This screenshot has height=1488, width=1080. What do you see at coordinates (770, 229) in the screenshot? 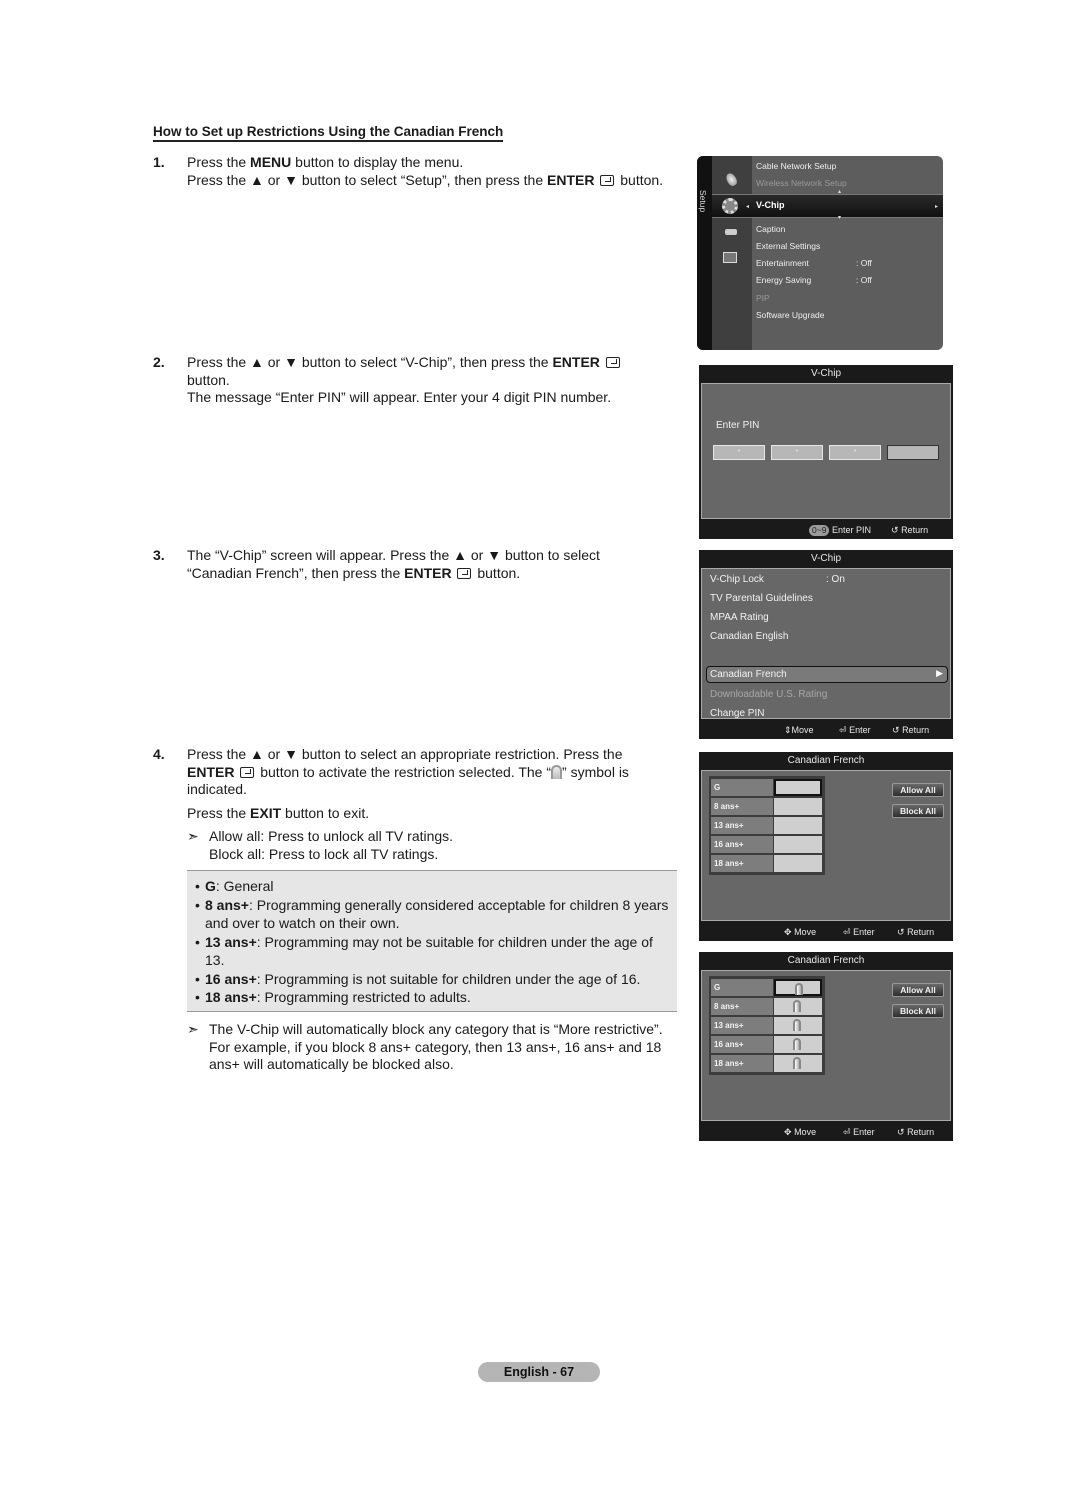
I see `menu-item-caption: Caption` at bounding box center [770, 229].